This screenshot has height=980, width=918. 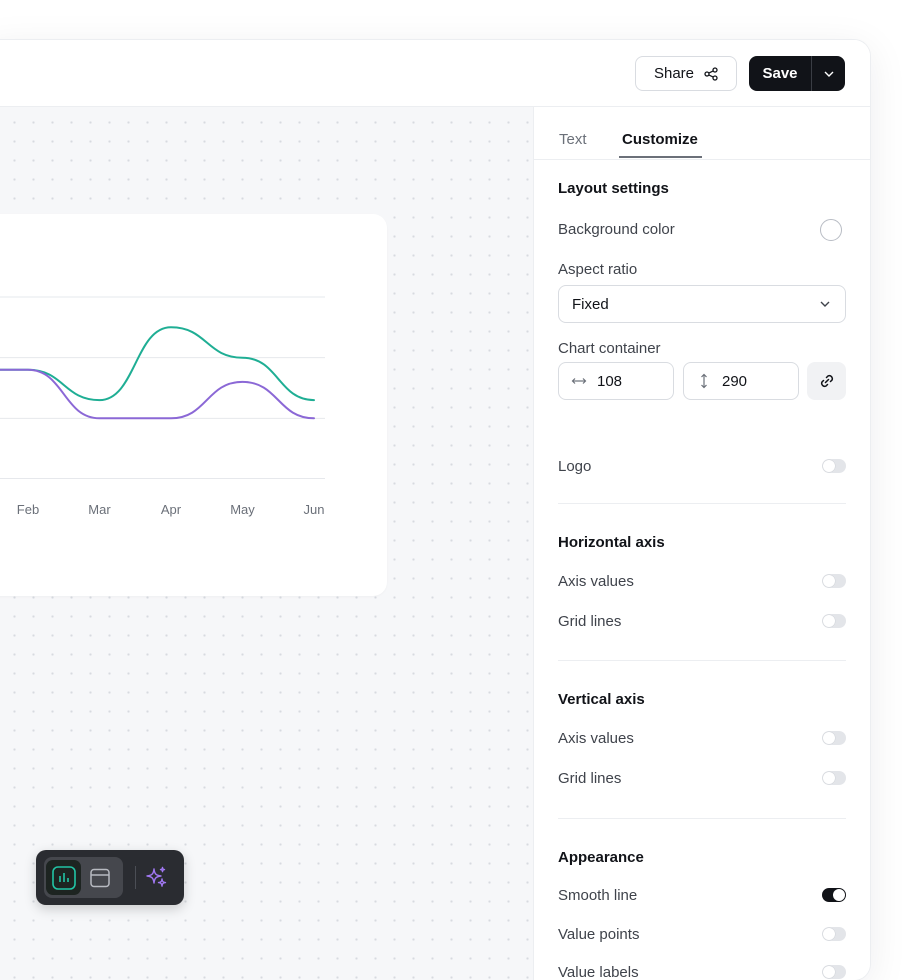 I want to click on horizontal-axis-title: Horizontal axis, so click(x=611, y=542).